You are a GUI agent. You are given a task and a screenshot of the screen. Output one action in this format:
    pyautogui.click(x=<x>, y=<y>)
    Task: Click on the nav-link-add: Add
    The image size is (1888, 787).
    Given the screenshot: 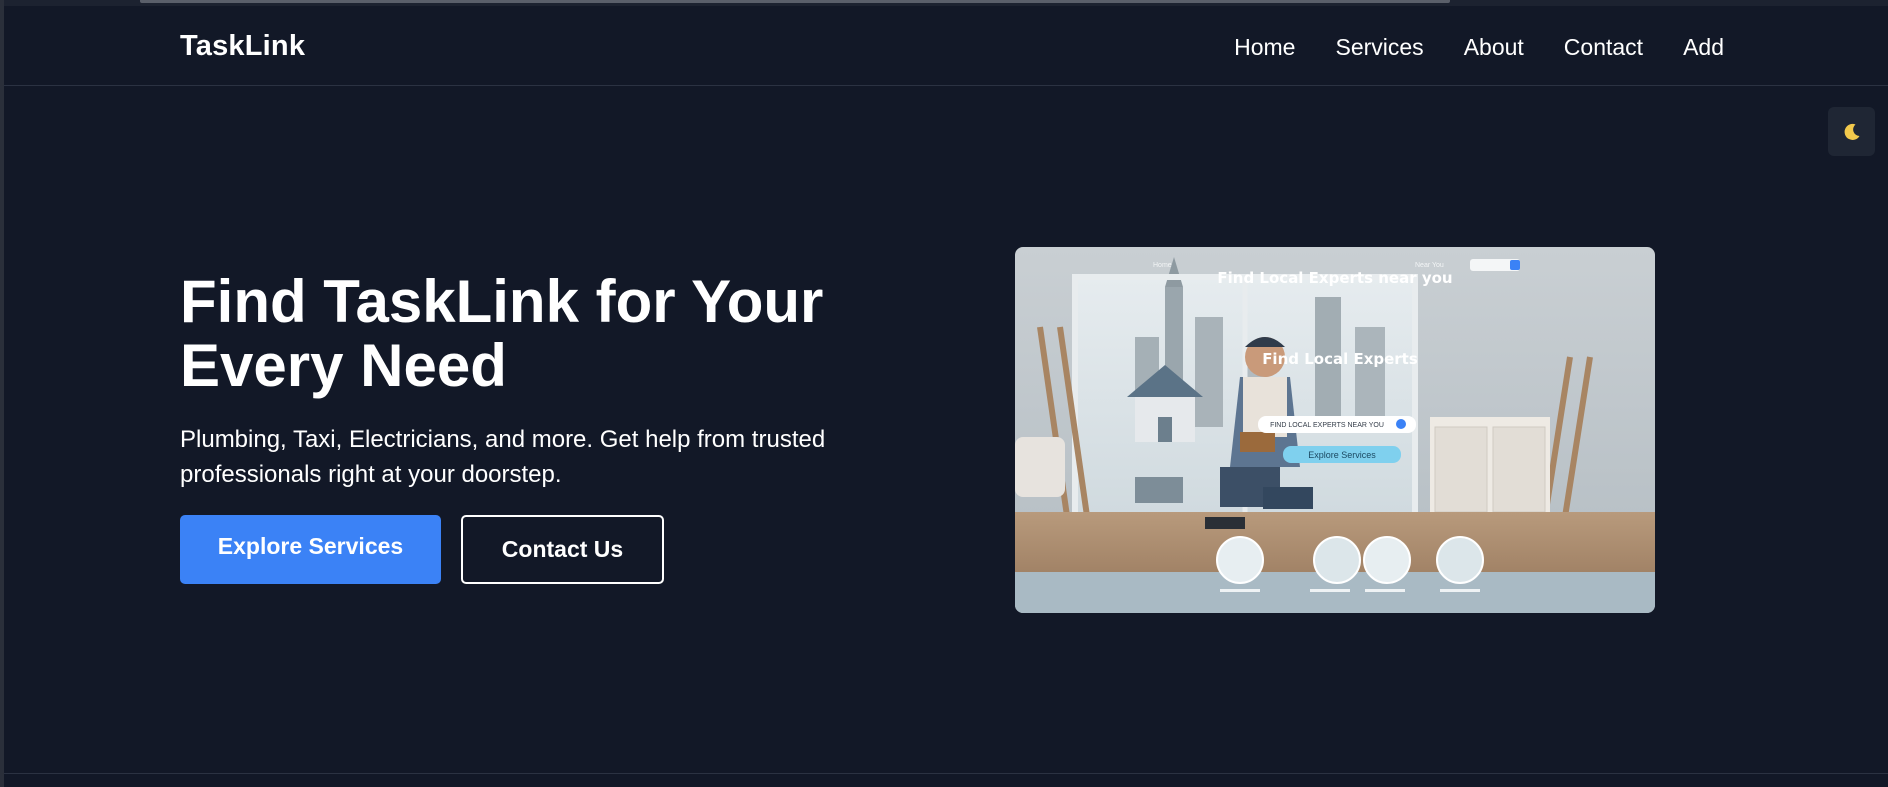 What is the action you would take?
    pyautogui.click(x=1703, y=47)
    